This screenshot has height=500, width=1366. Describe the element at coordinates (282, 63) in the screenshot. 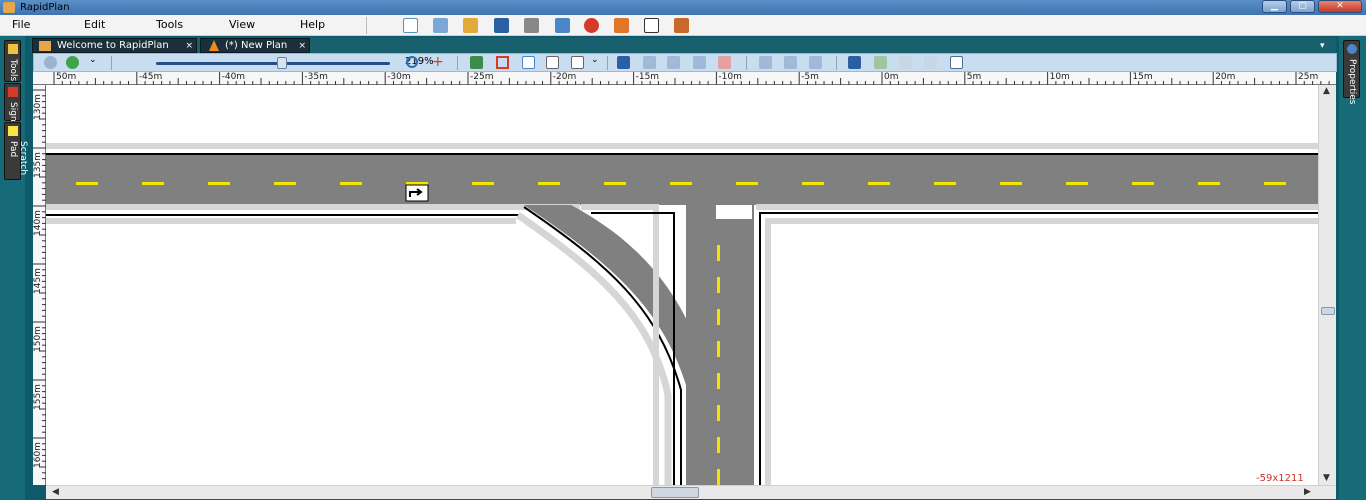

I see `zoom-slider-thumb` at that location.